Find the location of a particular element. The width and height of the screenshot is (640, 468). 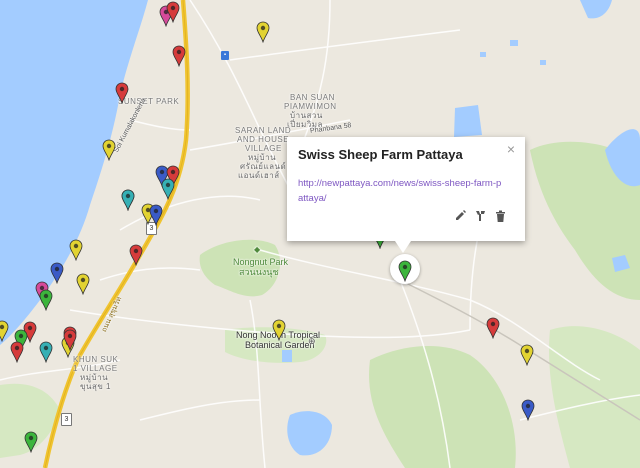

label-piamwimon: PIAMWIMON is located at coordinates (310, 106).